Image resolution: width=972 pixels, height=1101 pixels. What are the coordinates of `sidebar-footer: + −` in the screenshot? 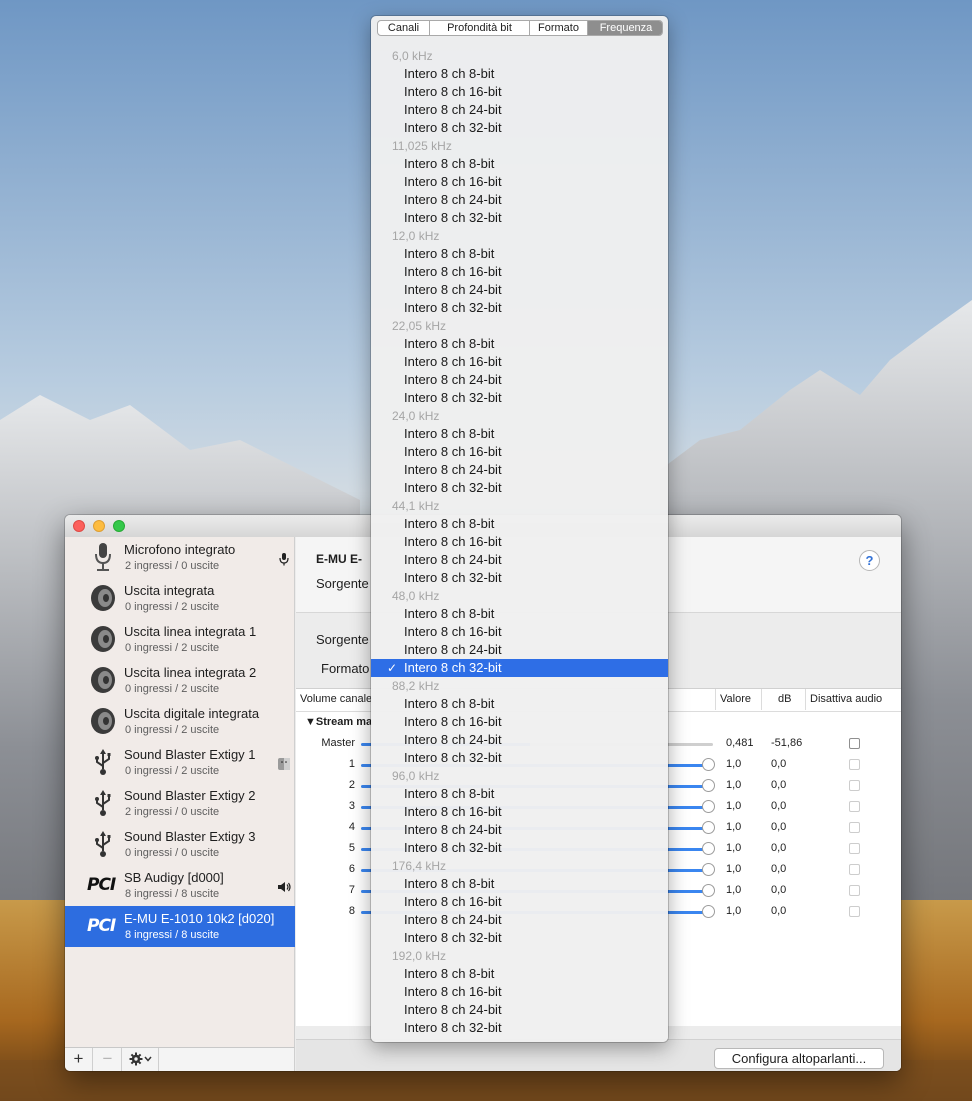 It's located at (180, 1059).